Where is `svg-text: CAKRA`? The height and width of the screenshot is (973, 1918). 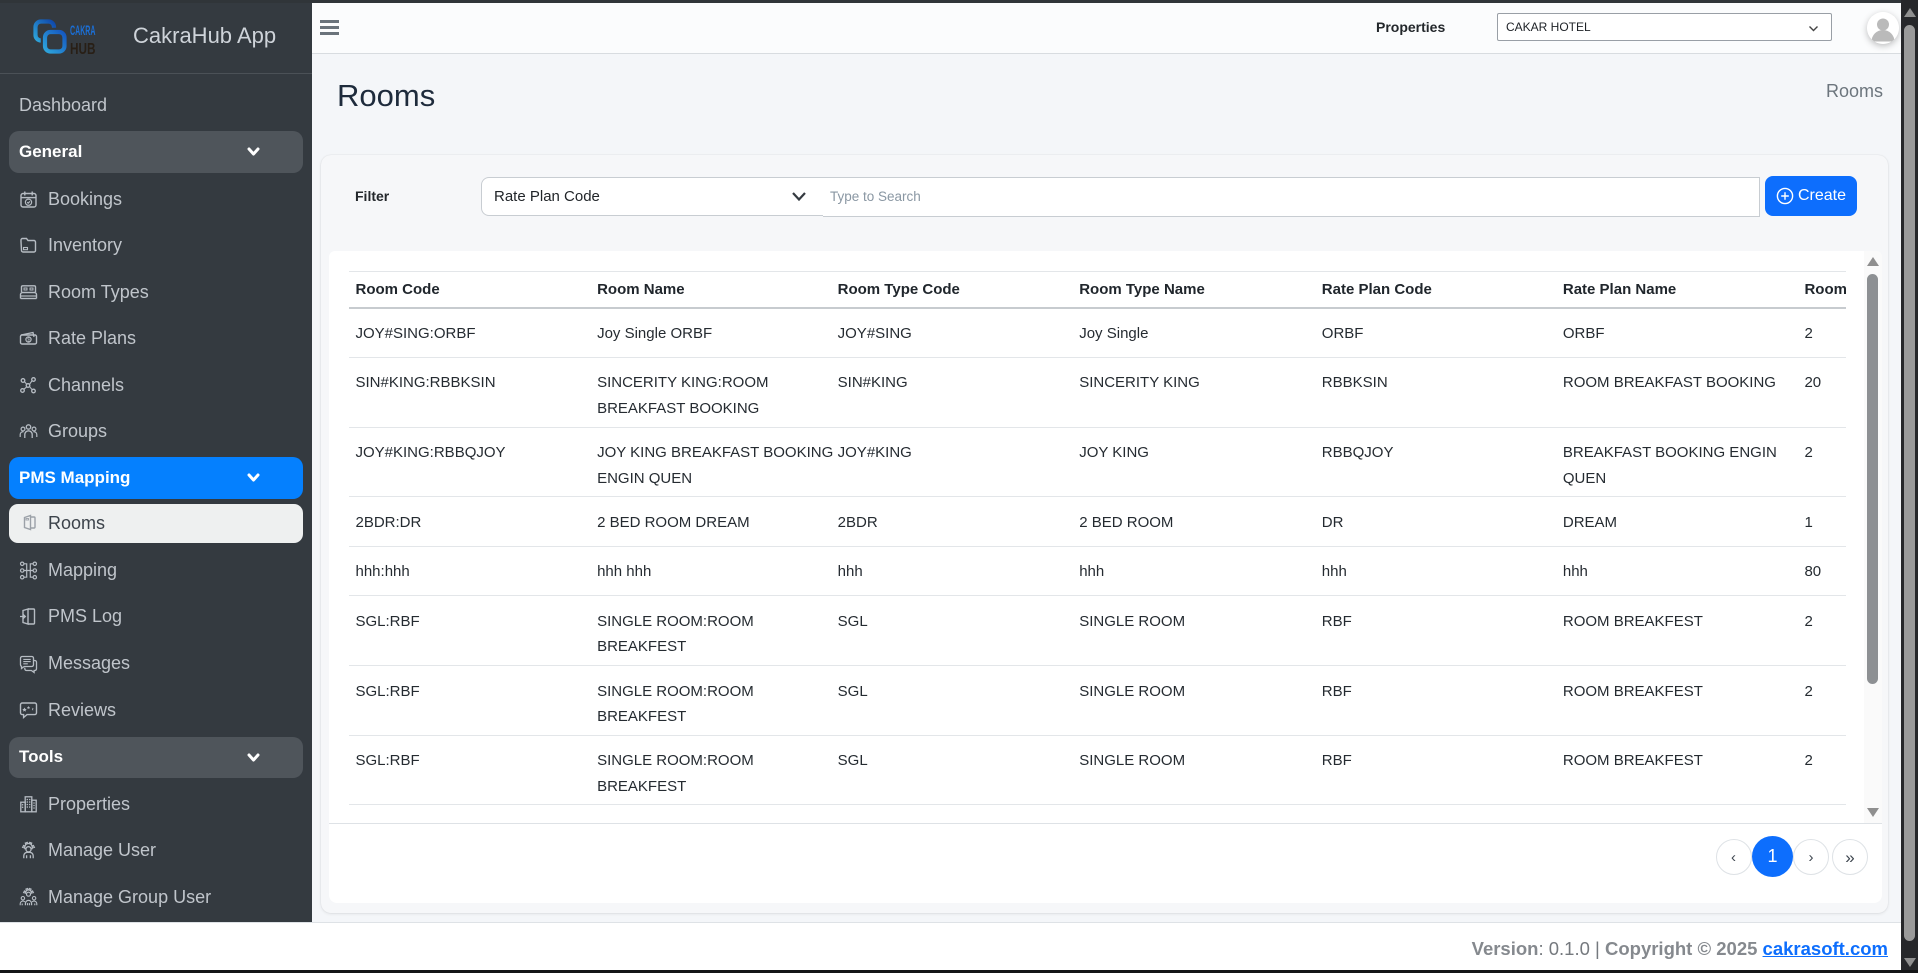
svg-text: CAKRA is located at coordinates (83, 30).